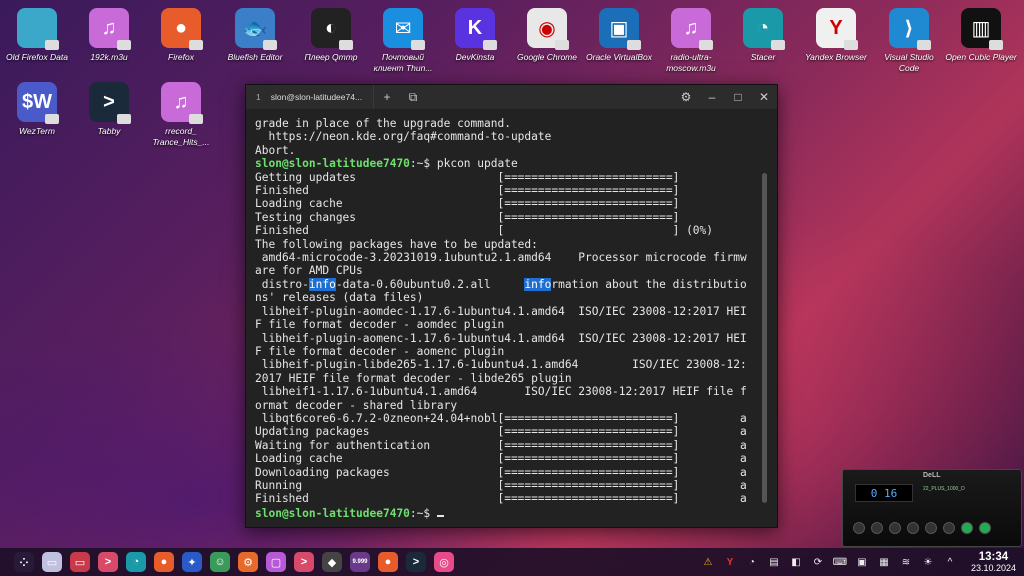  Describe the element at coordinates (836, 35) in the screenshot. I see `desktop-icon-11: Y Yandex Browser` at that location.